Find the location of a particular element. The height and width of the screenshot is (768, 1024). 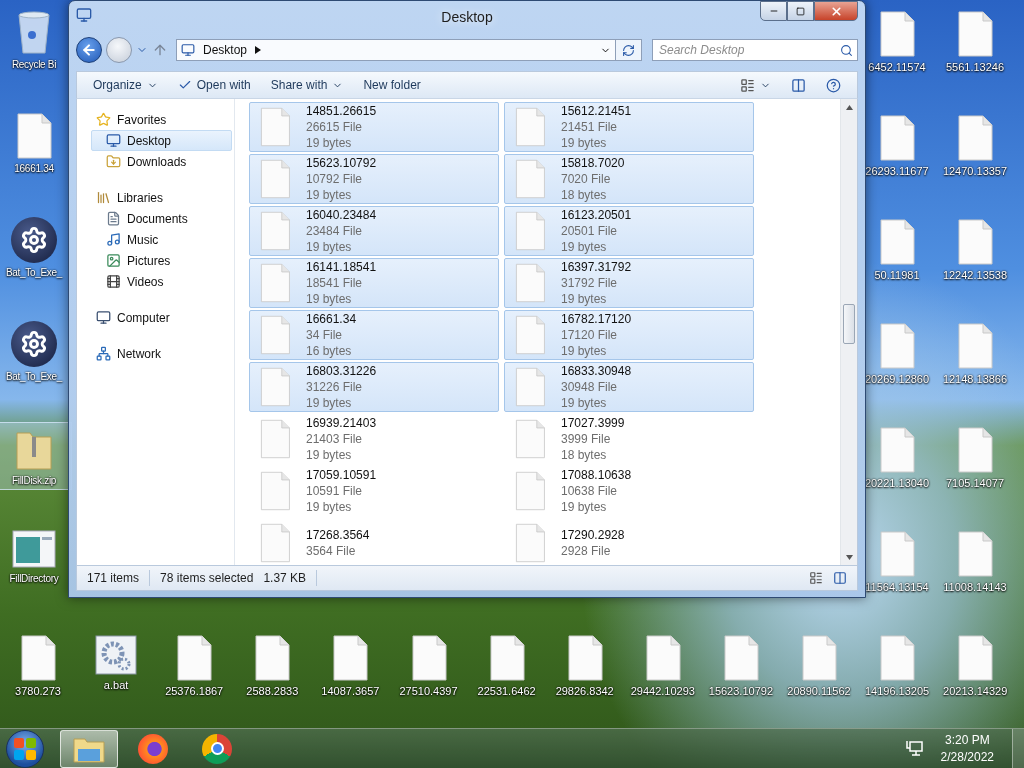

file-tile: 15818.7020 7020 File 18 bytes is located at coordinates (629, 179).